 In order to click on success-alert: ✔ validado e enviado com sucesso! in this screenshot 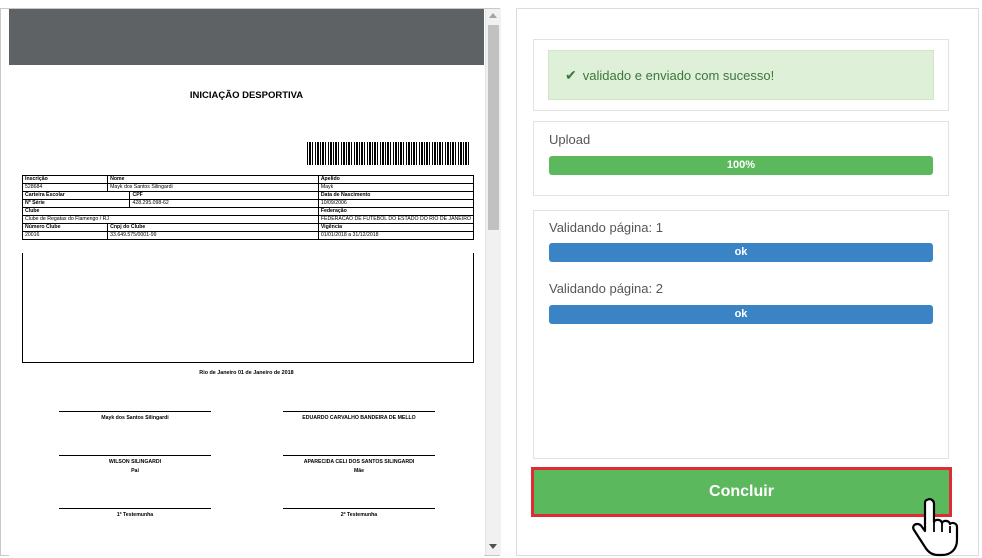, I will do `click(741, 75)`.